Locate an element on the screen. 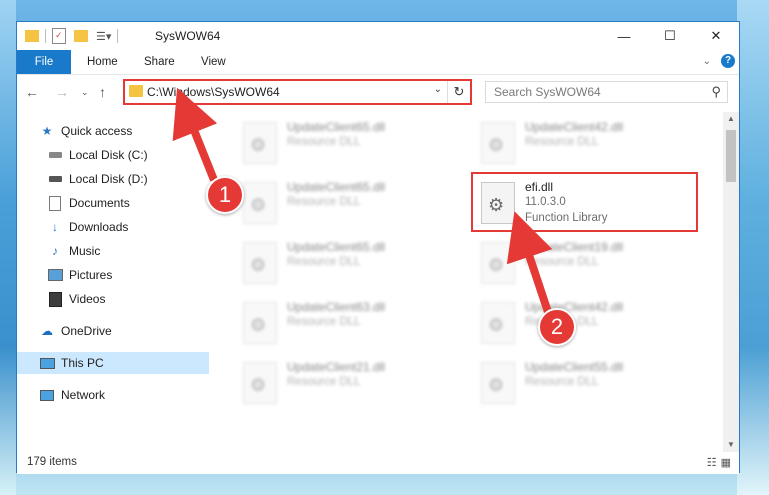 Image resolution: width=769 pixels, height=495 pixels. arrow-to-address-bar is located at coordinates (195, 134).